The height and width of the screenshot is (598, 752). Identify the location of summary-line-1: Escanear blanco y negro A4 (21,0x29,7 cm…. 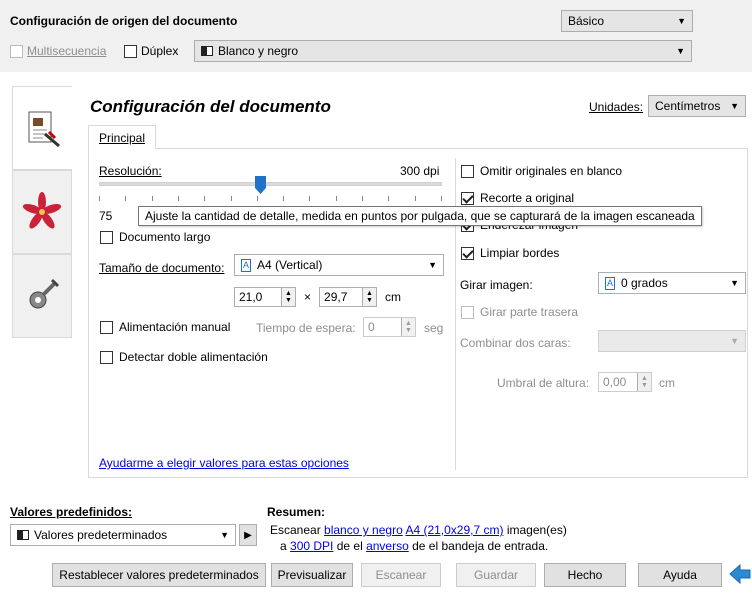
(418, 530).